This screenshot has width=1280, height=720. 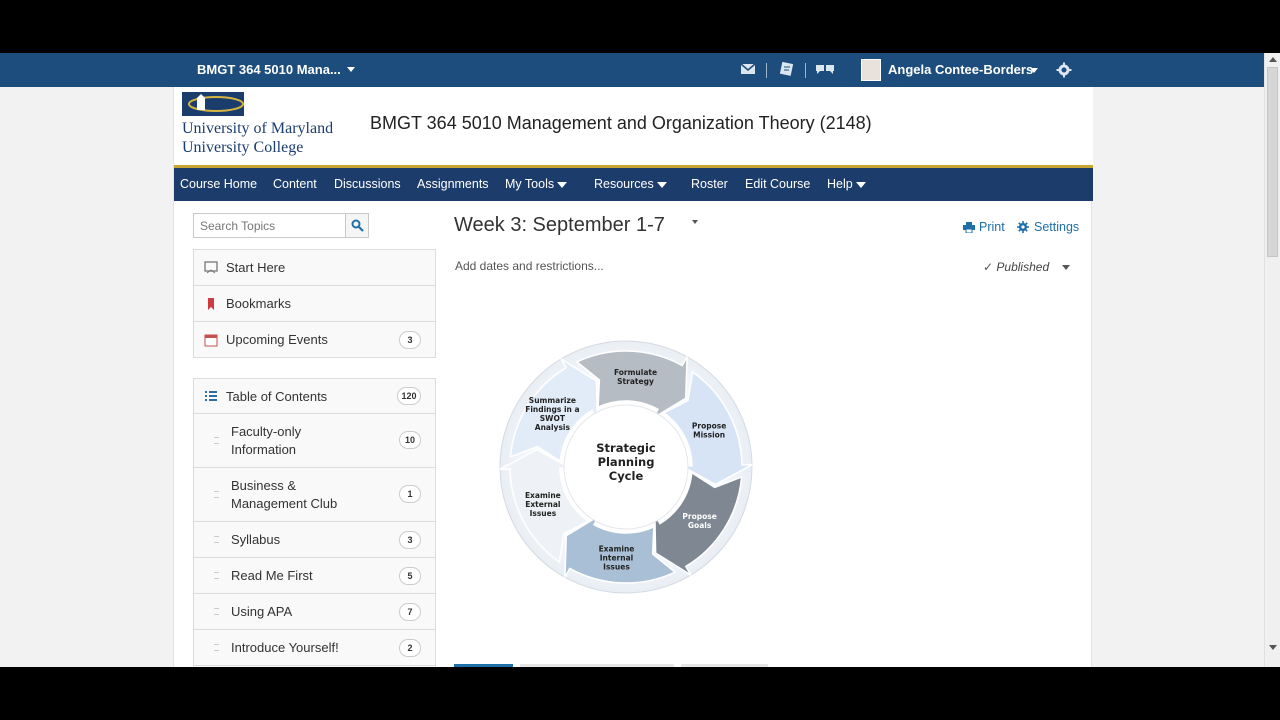 I want to click on scroll-up-icon, so click(x=1273, y=59).